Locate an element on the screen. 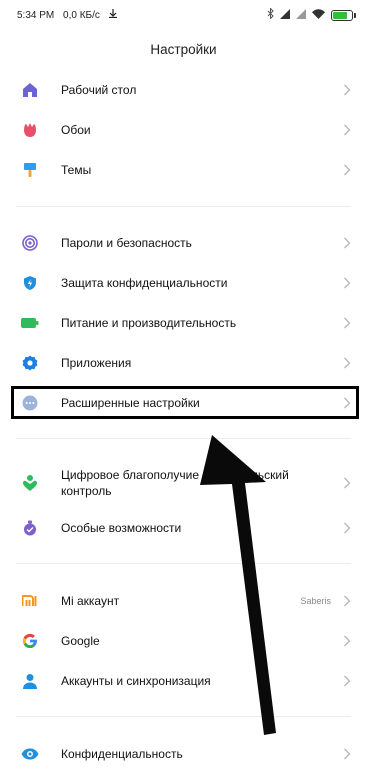  mi-icon is located at coordinates (30, 601).